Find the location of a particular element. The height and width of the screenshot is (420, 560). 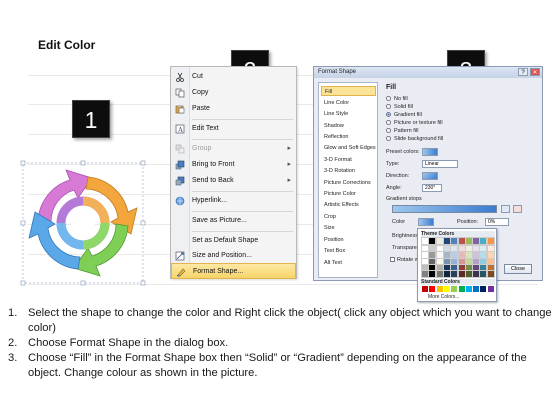

gradient-stops-bar is located at coordinates (444, 209).